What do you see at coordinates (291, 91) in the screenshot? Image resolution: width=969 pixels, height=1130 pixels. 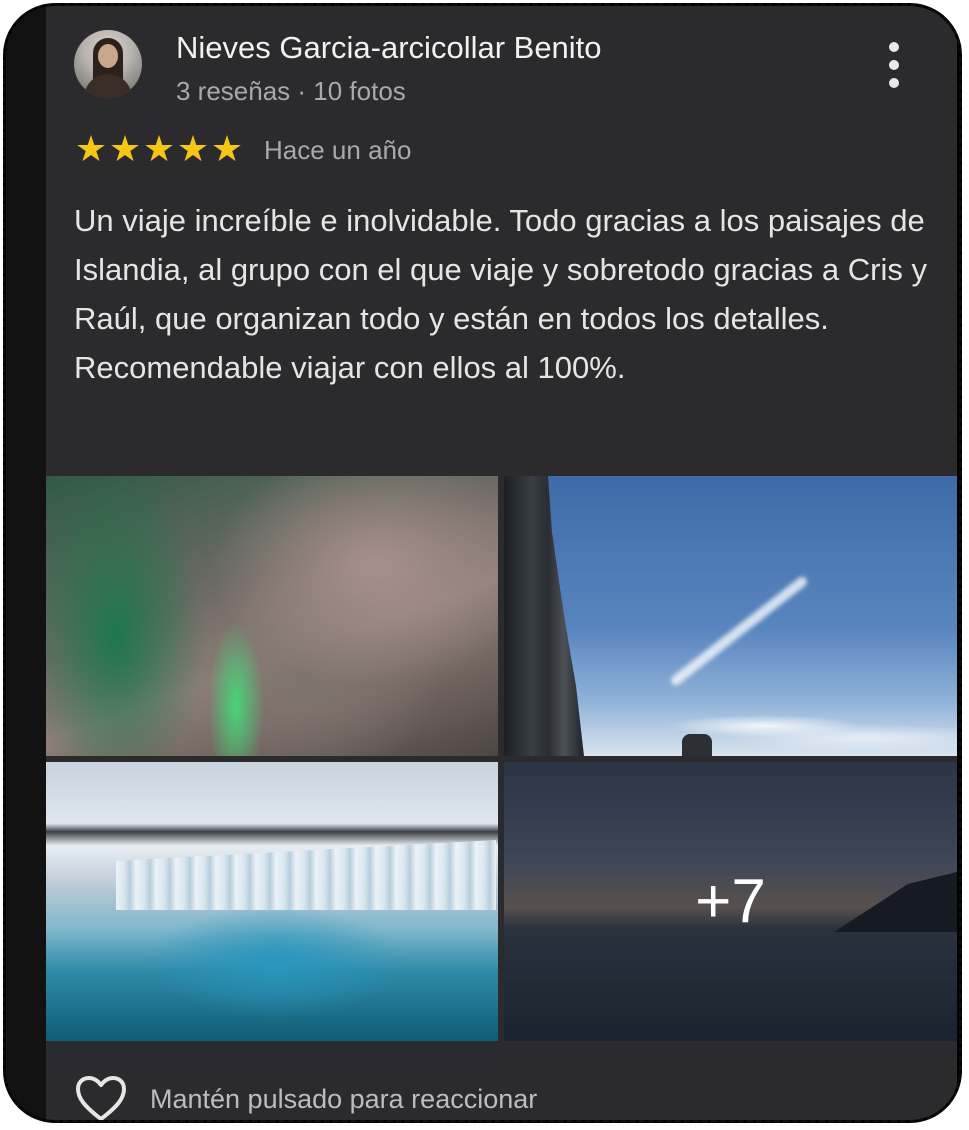 I see `author-meta: 3 reseñas · 10 fotos` at bounding box center [291, 91].